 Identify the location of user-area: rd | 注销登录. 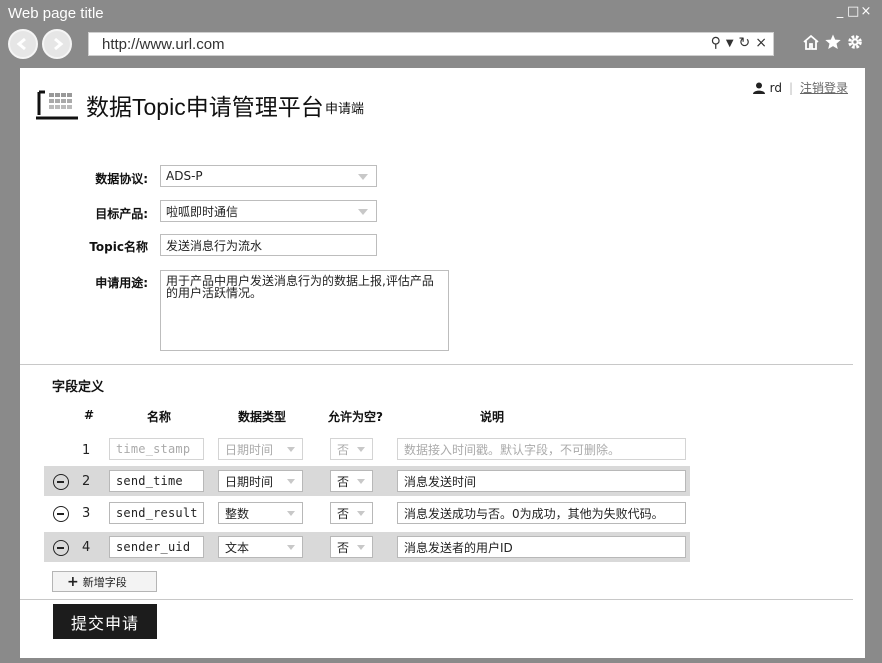
(800, 87).